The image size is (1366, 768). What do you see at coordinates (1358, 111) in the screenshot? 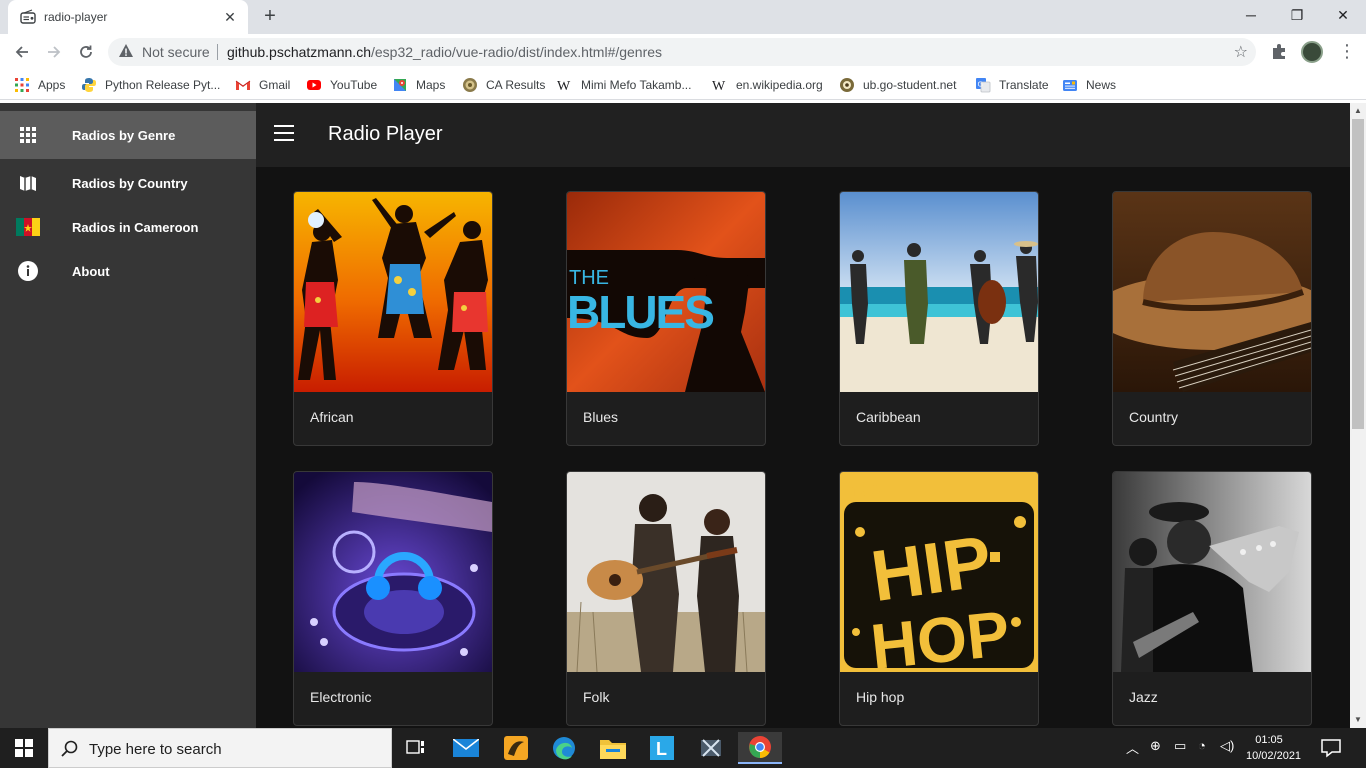
I see `scroll-up-icon: ▲` at bounding box center [1358, 111].